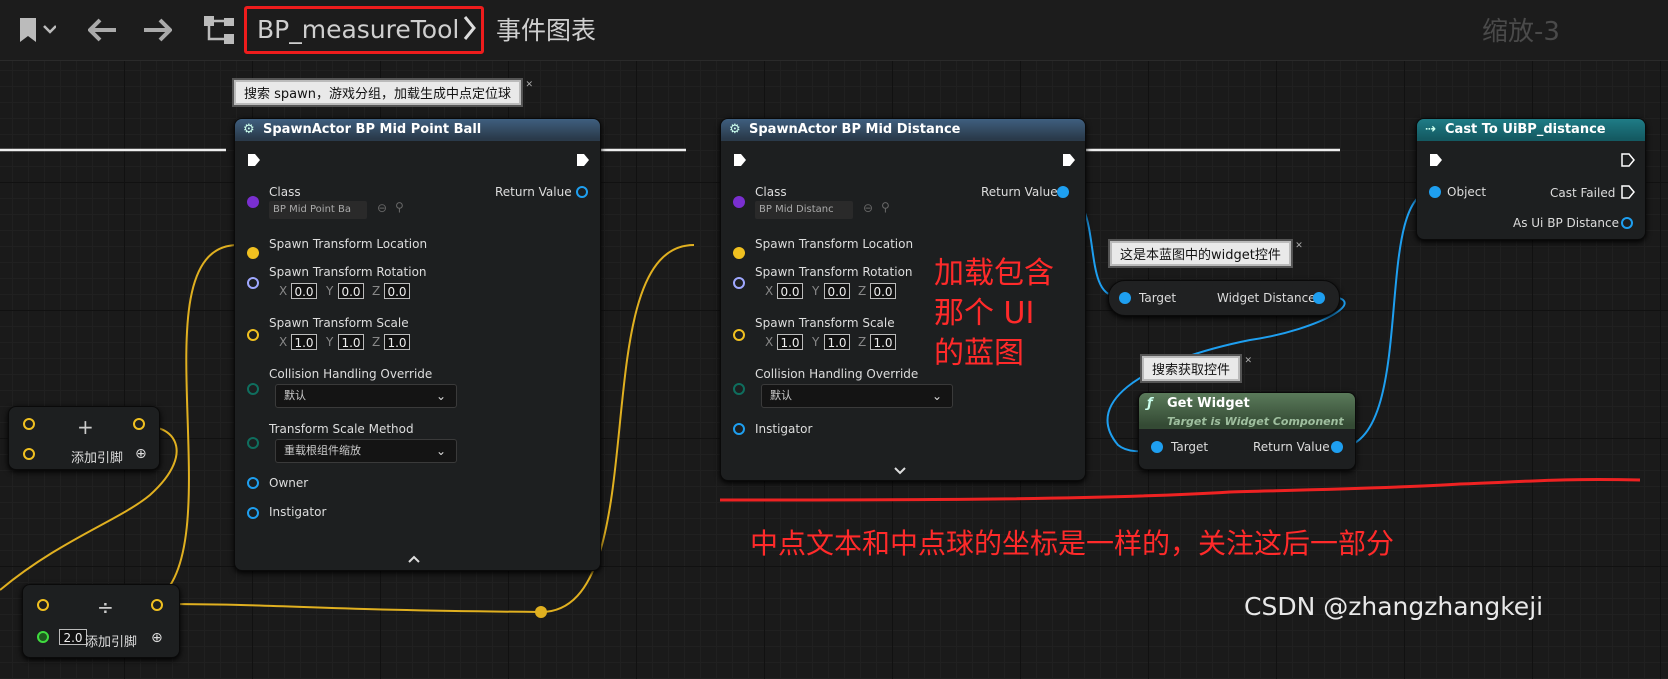 The image size is (1668, 679). I want to click on node-header: ƒ Get Widget Target is Widget Component, so click(1247, 411).